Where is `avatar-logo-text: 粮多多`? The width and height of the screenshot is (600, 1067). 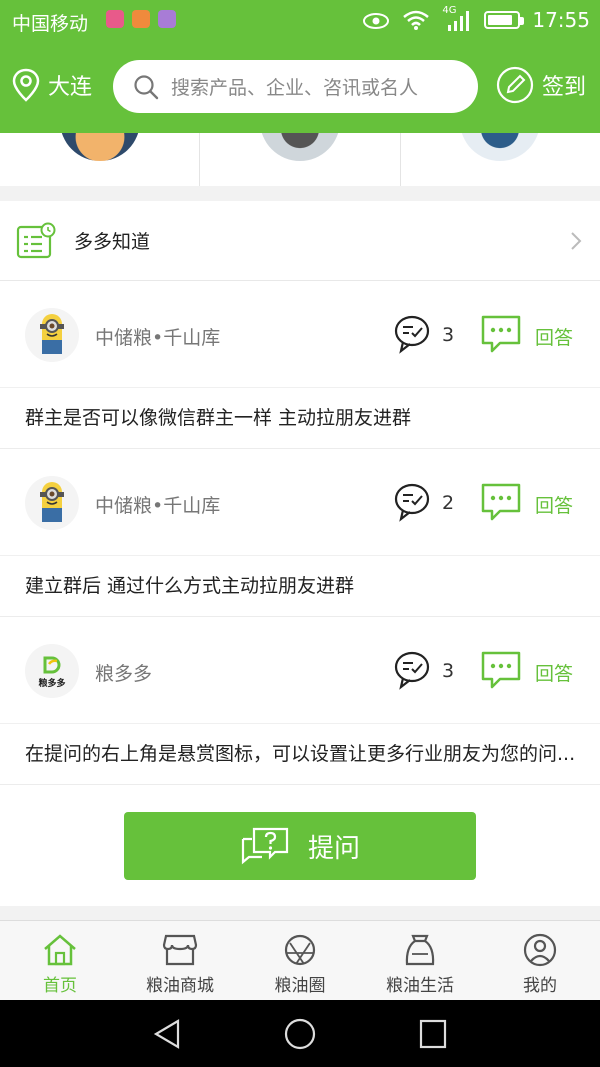 avatar-logo-text: 粮多多 is located at coordinates (52, 683).